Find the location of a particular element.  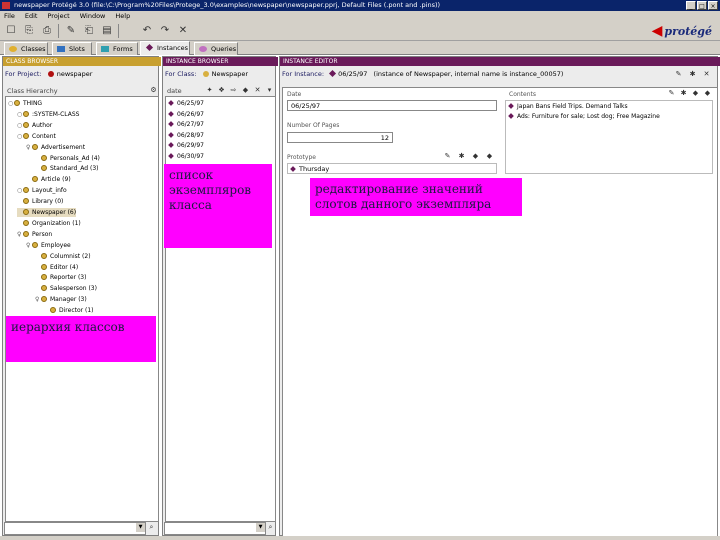

tree-item: ○:SYSTEM-CLASS is located at coordinates (48, 114).